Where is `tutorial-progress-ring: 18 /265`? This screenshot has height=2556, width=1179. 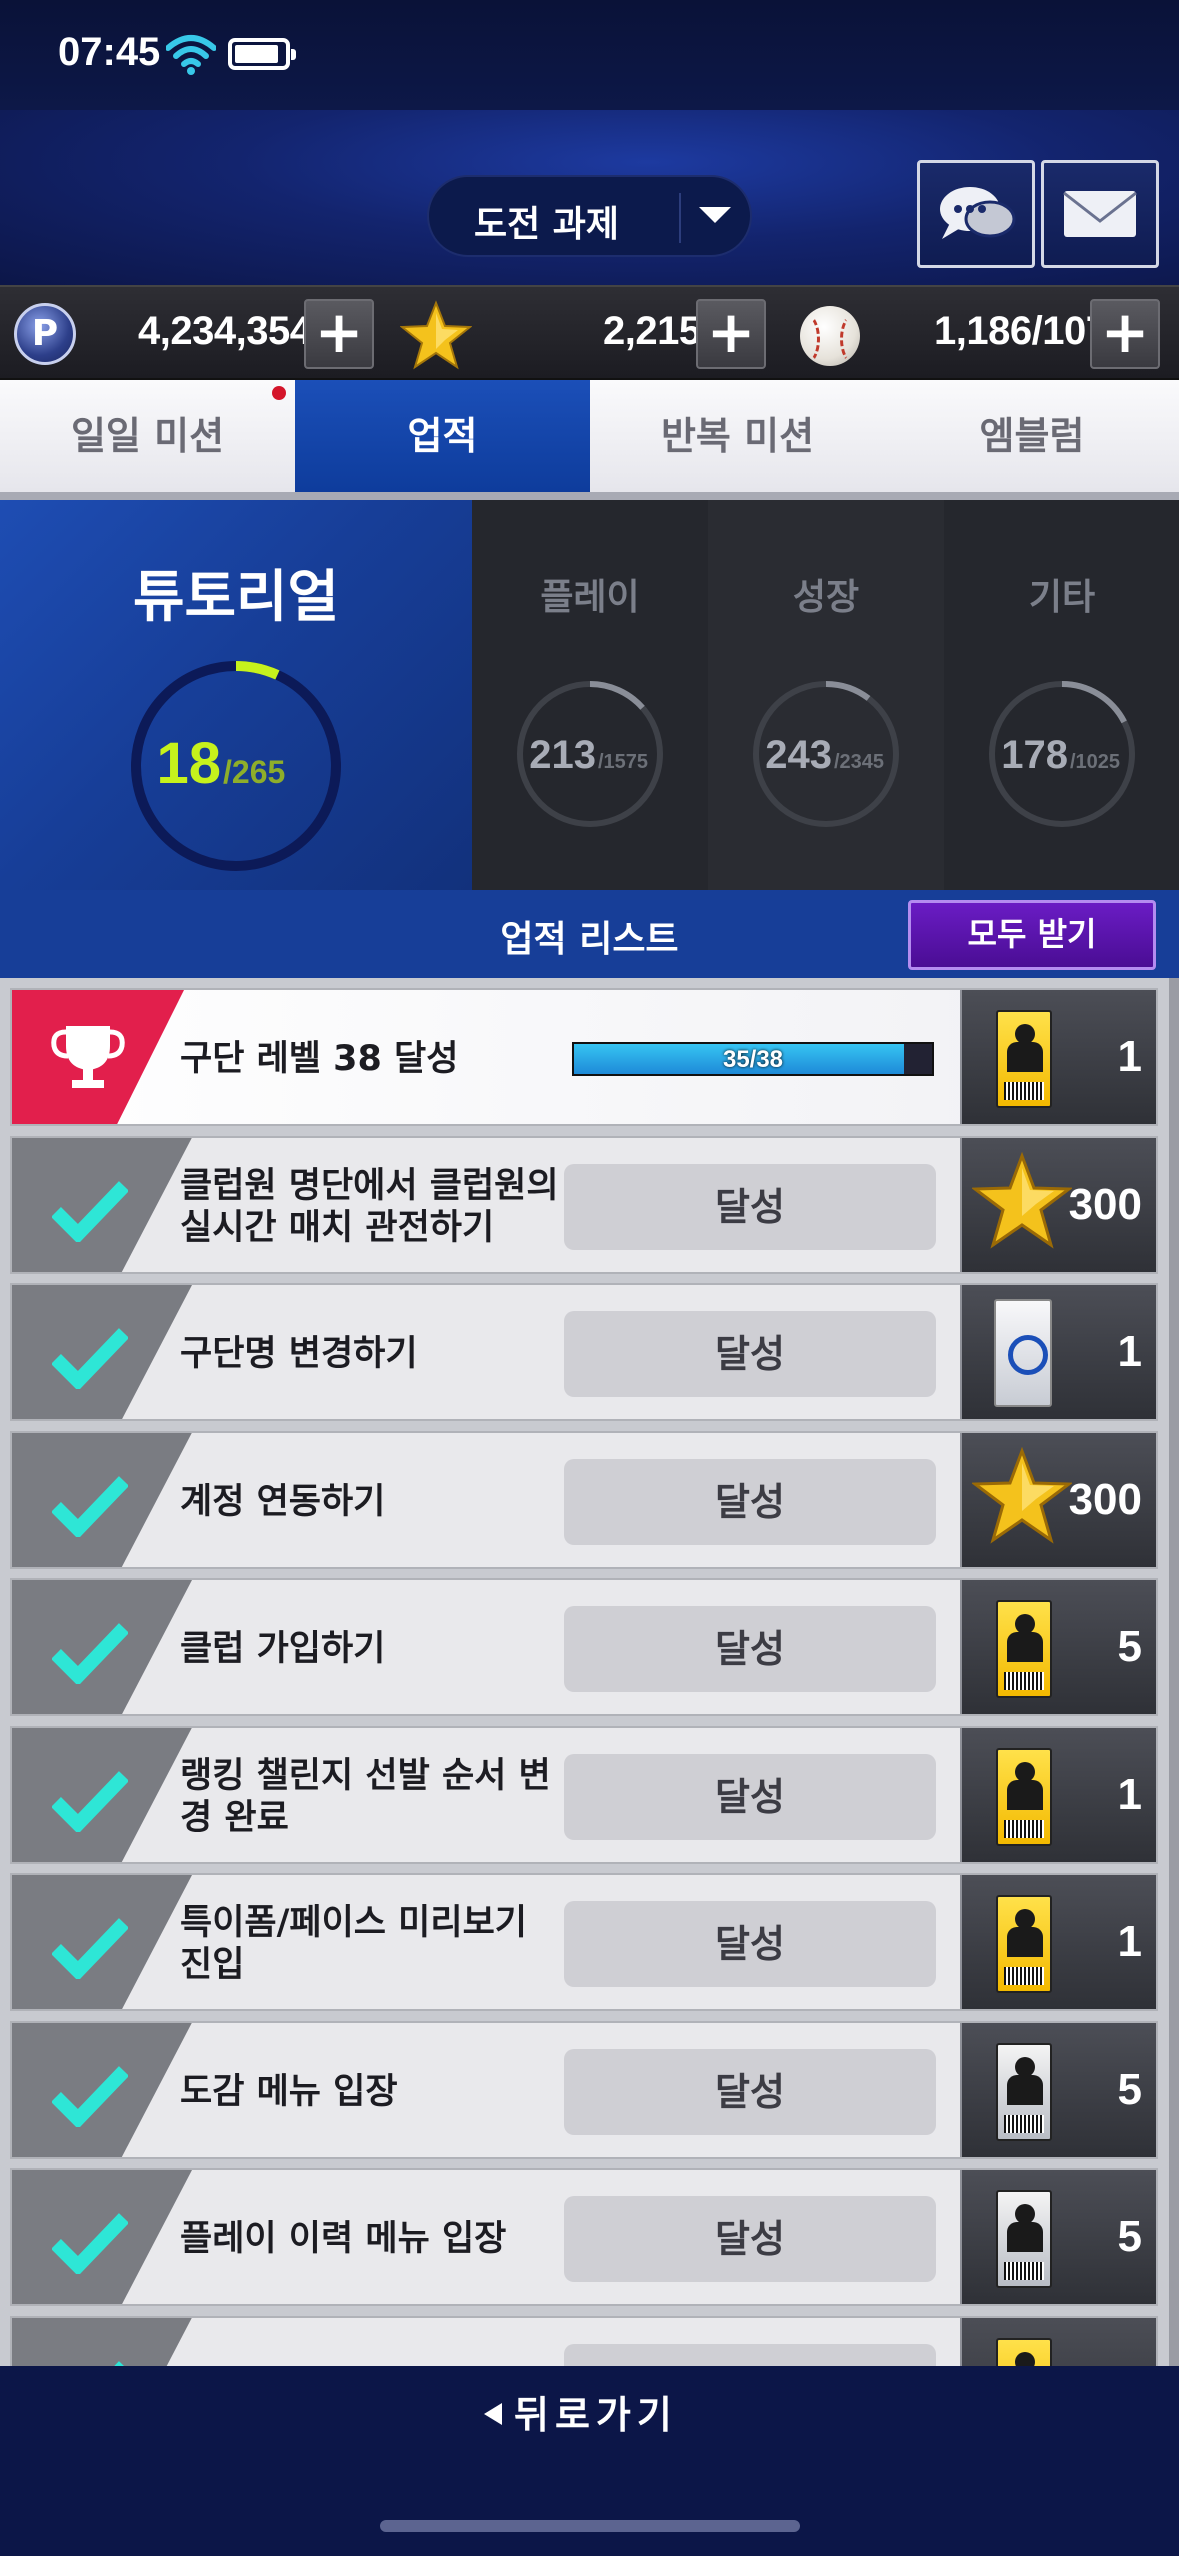 tutorial-progress-ring: 18 /265 is located at coordinates (236, 766).